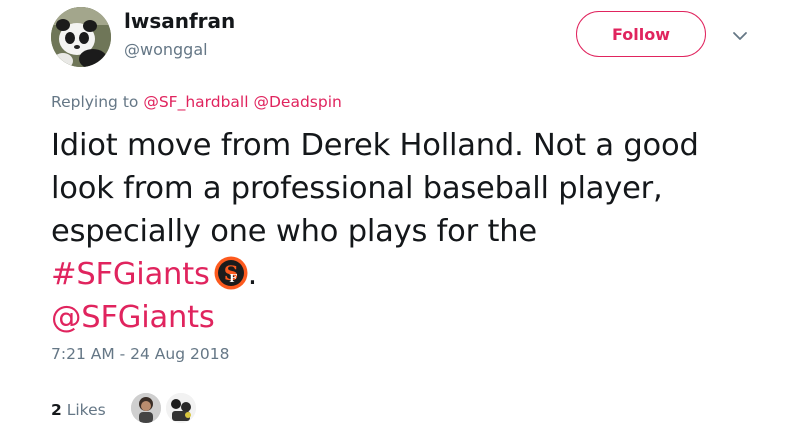 This screenshot has width=800, height=435. I want to click on timestamp: 7:21 AM - 24 Aug 2018, so click(140, 354).